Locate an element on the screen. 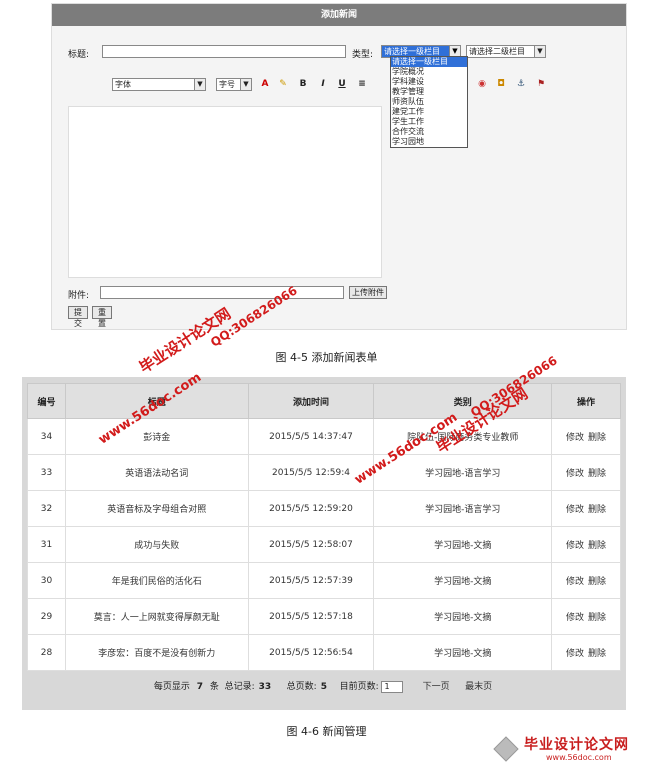 The width and height of the screenshot is (653, 765). dropdown-option: 教学管理 is located at coordinates (429, 92).